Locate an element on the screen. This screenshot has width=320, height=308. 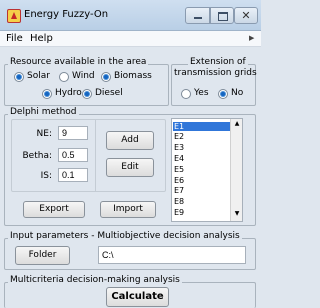
radio-diesel is located at coordinates (87, 94).